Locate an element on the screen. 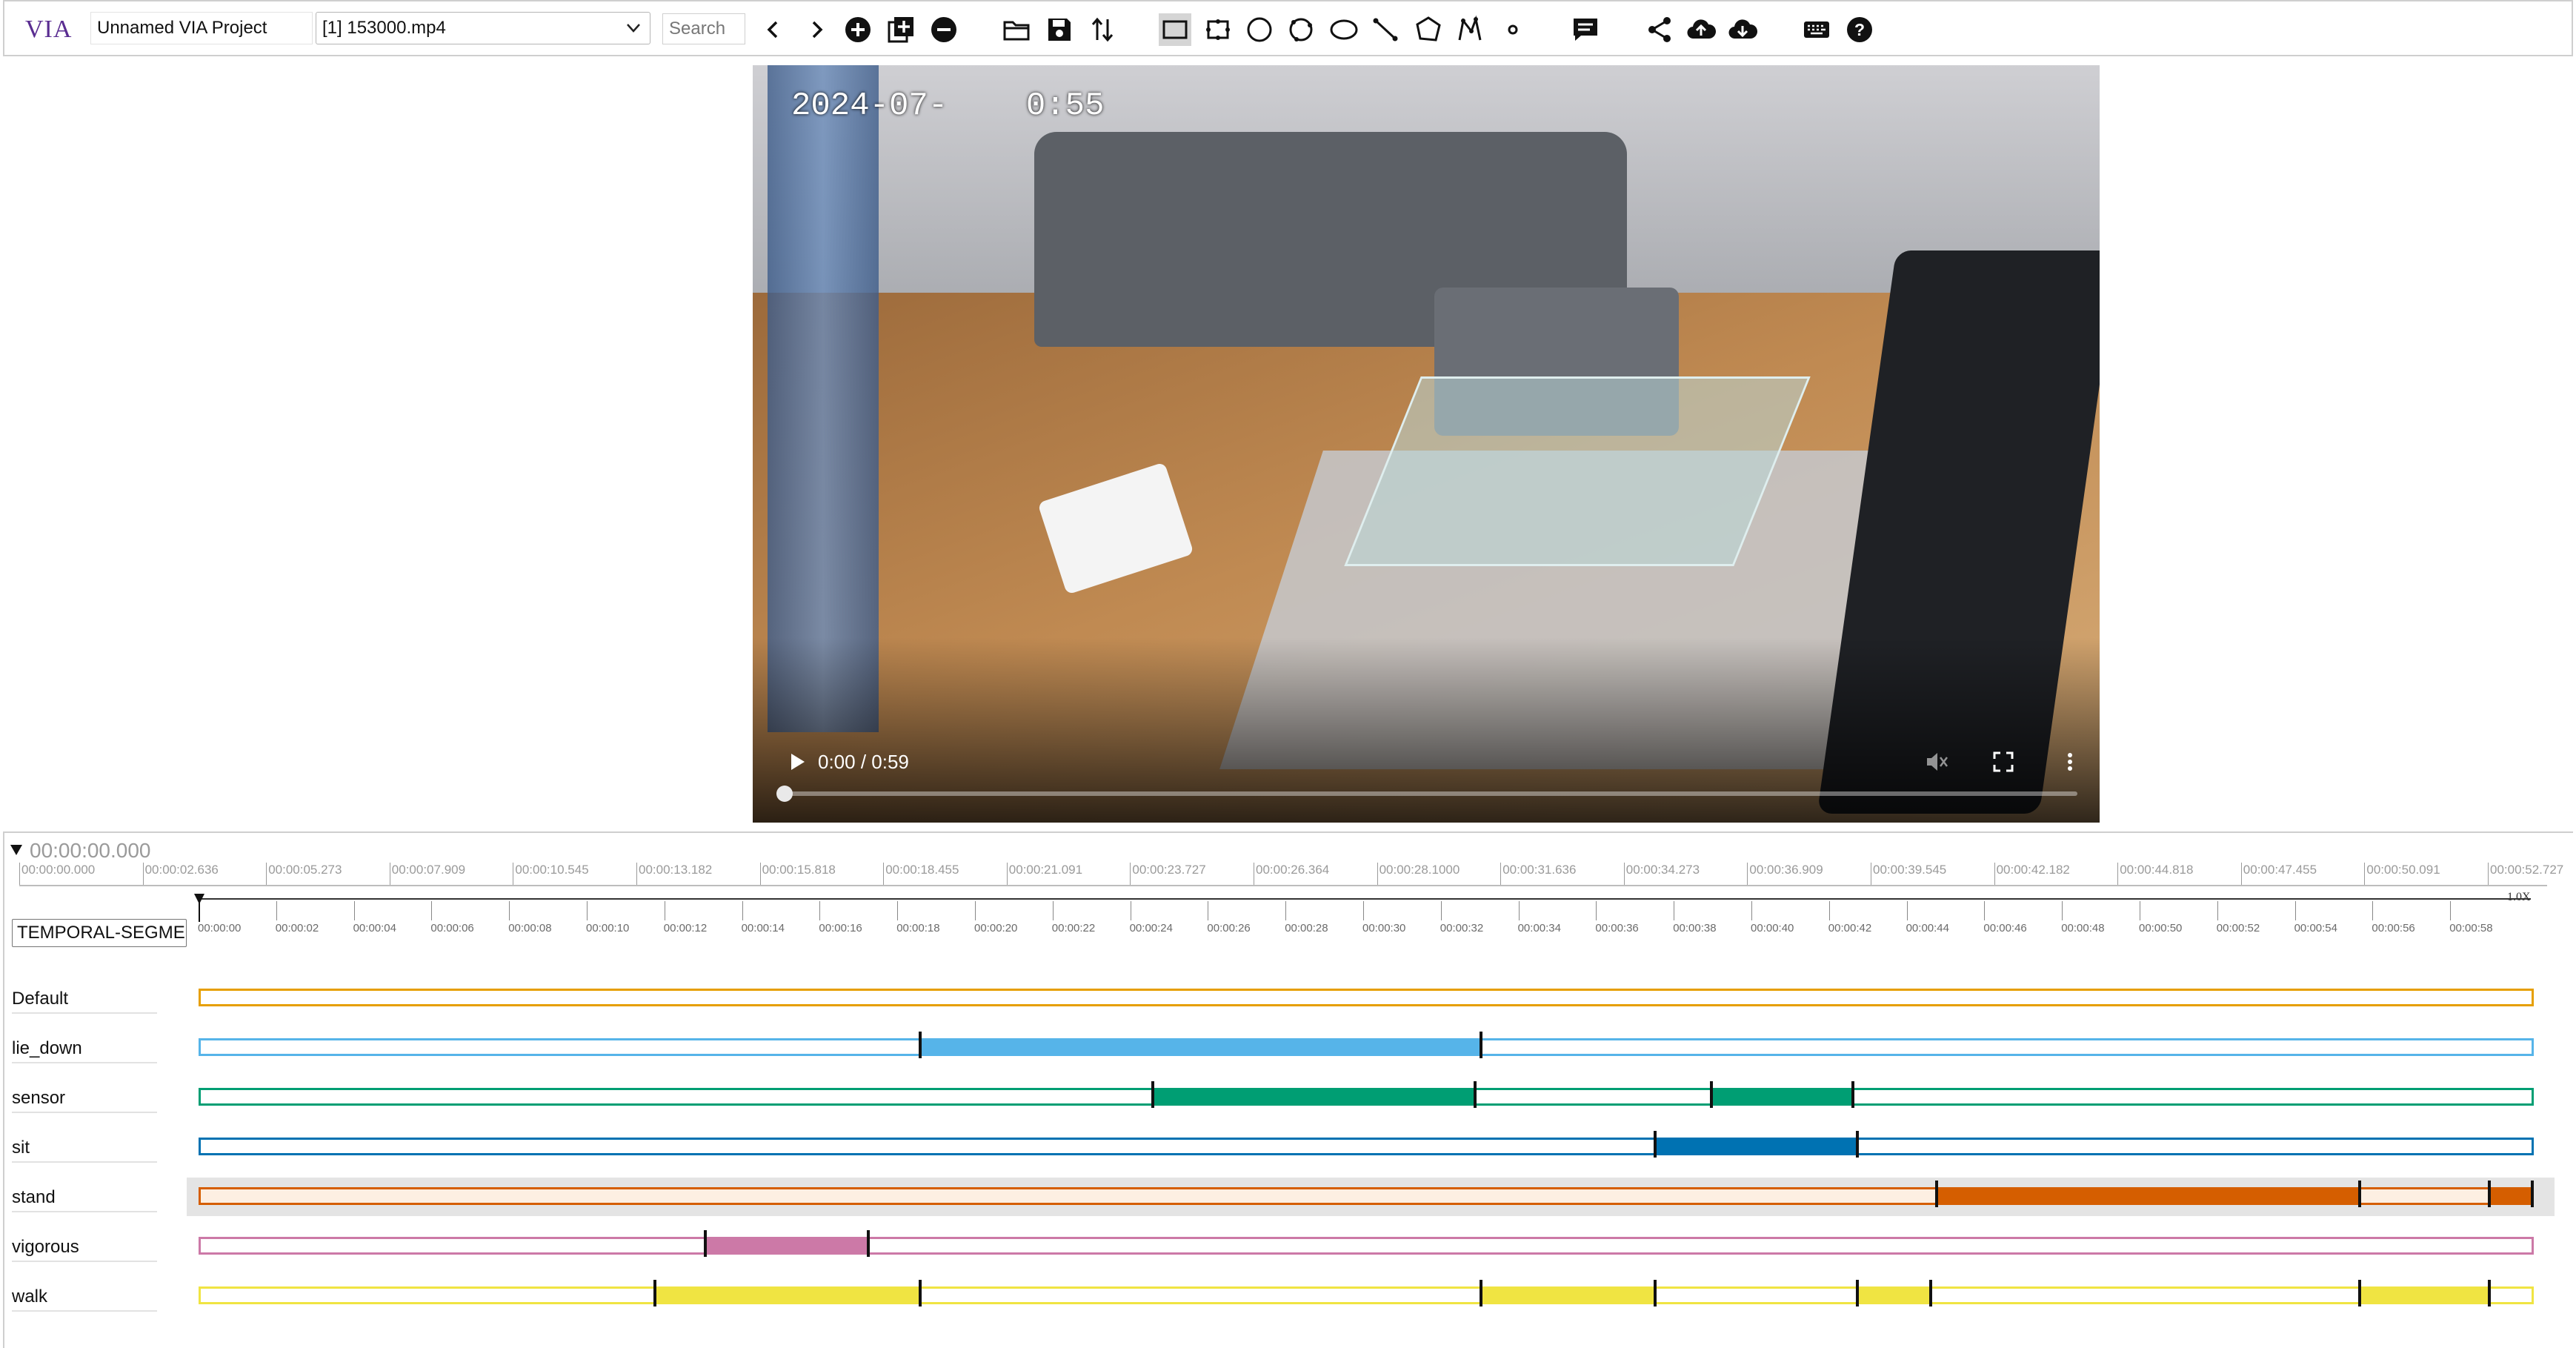 The height and width of the screenshot is (1348, 2576). play-button is located at coordinates (797, 762).